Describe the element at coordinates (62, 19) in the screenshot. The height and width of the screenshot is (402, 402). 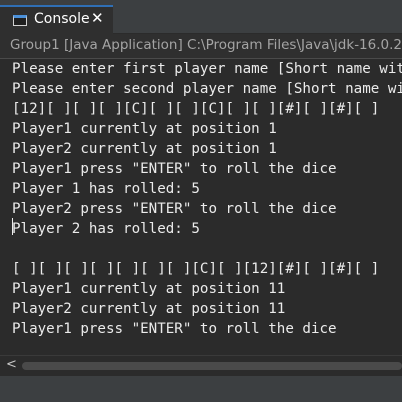
I see `tab-console-label: Console` at that location.